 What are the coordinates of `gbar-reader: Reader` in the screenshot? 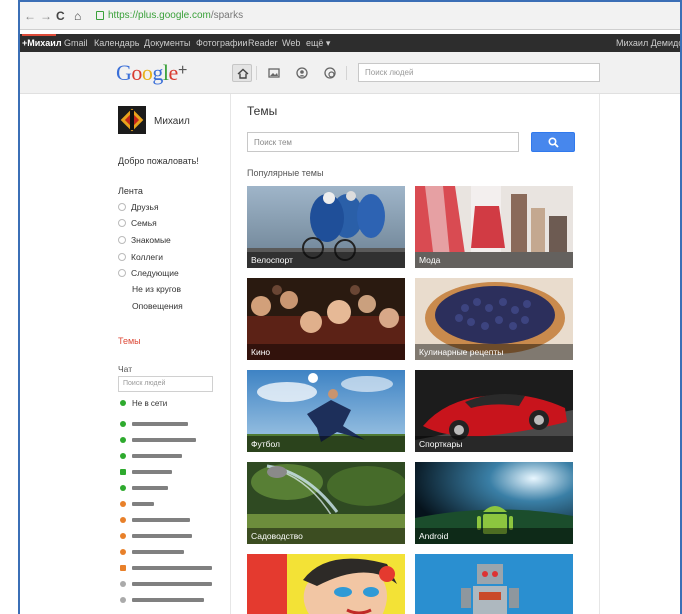 It's located at (263, 43).